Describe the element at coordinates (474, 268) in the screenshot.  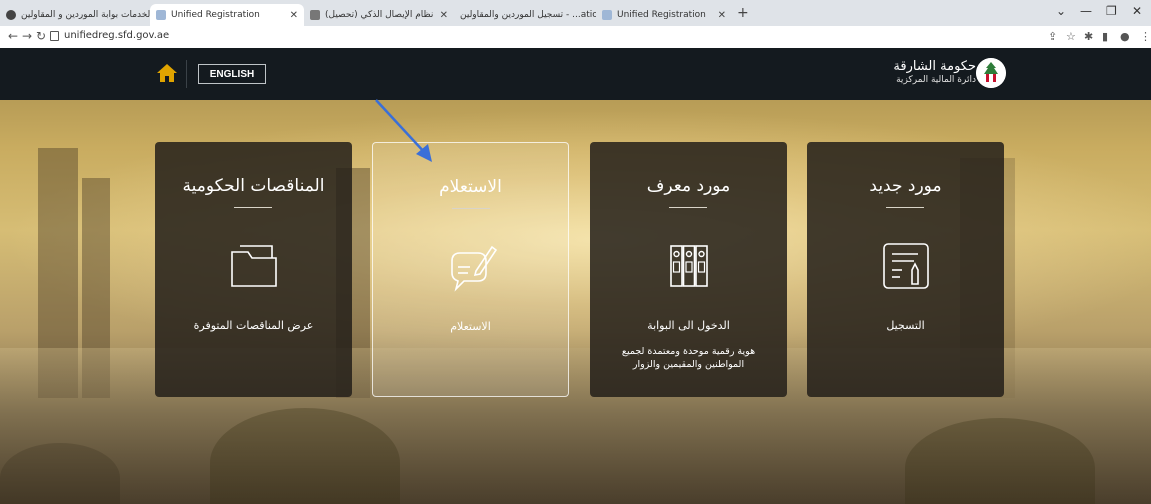
I see `inquiry-chat-icon` at that location.